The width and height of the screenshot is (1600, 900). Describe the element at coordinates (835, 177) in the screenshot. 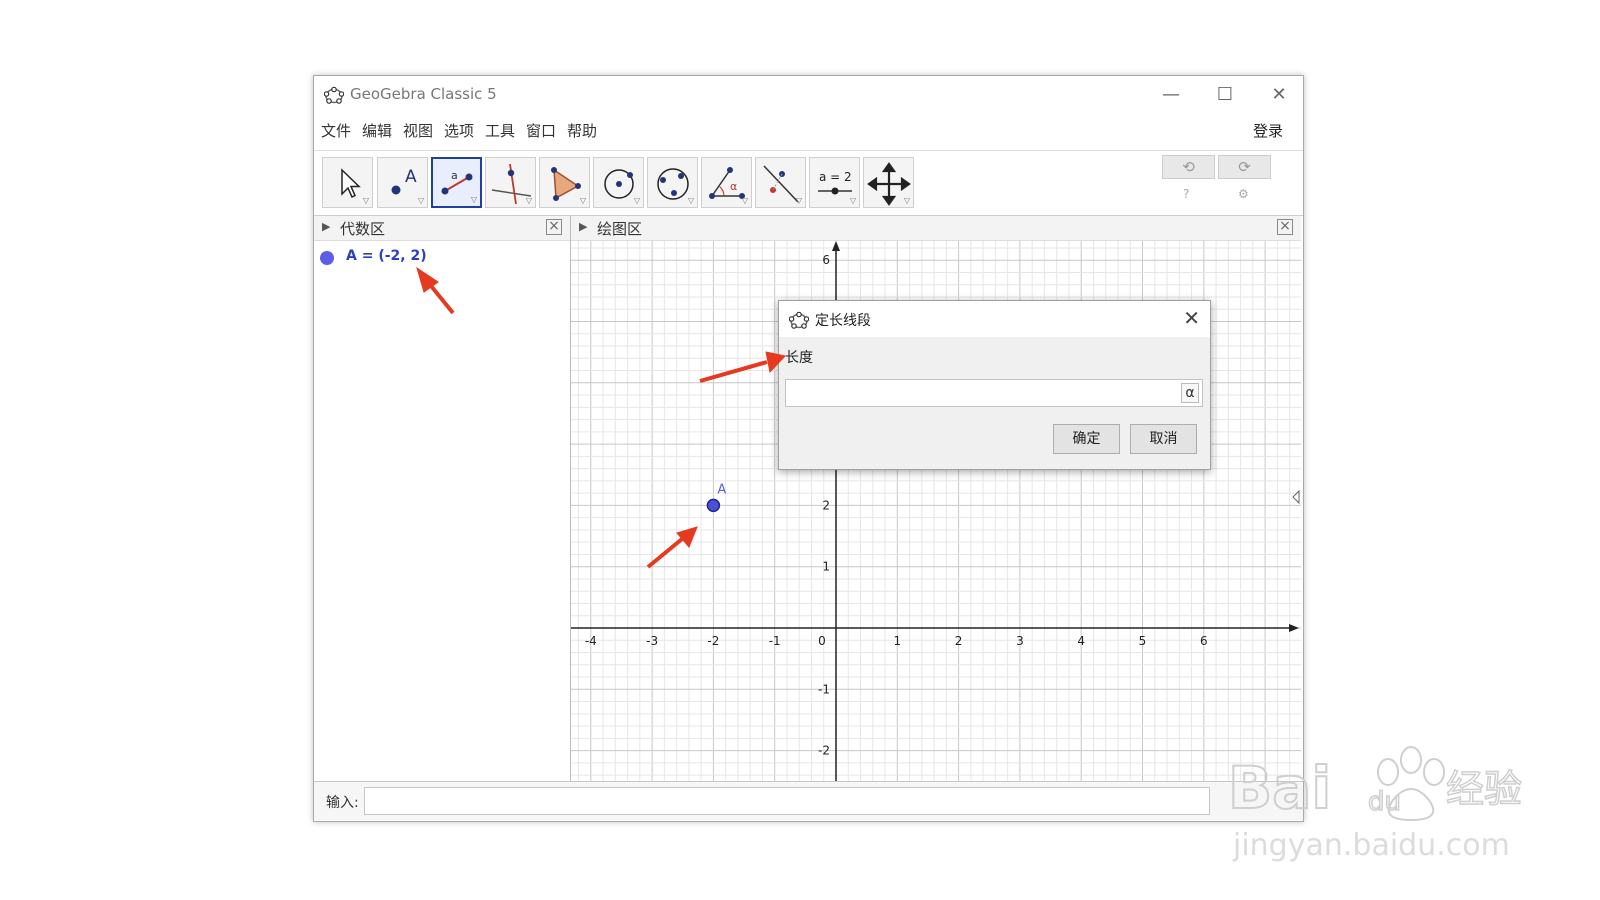

I see `slider-tool-label: a = 2` at that location.